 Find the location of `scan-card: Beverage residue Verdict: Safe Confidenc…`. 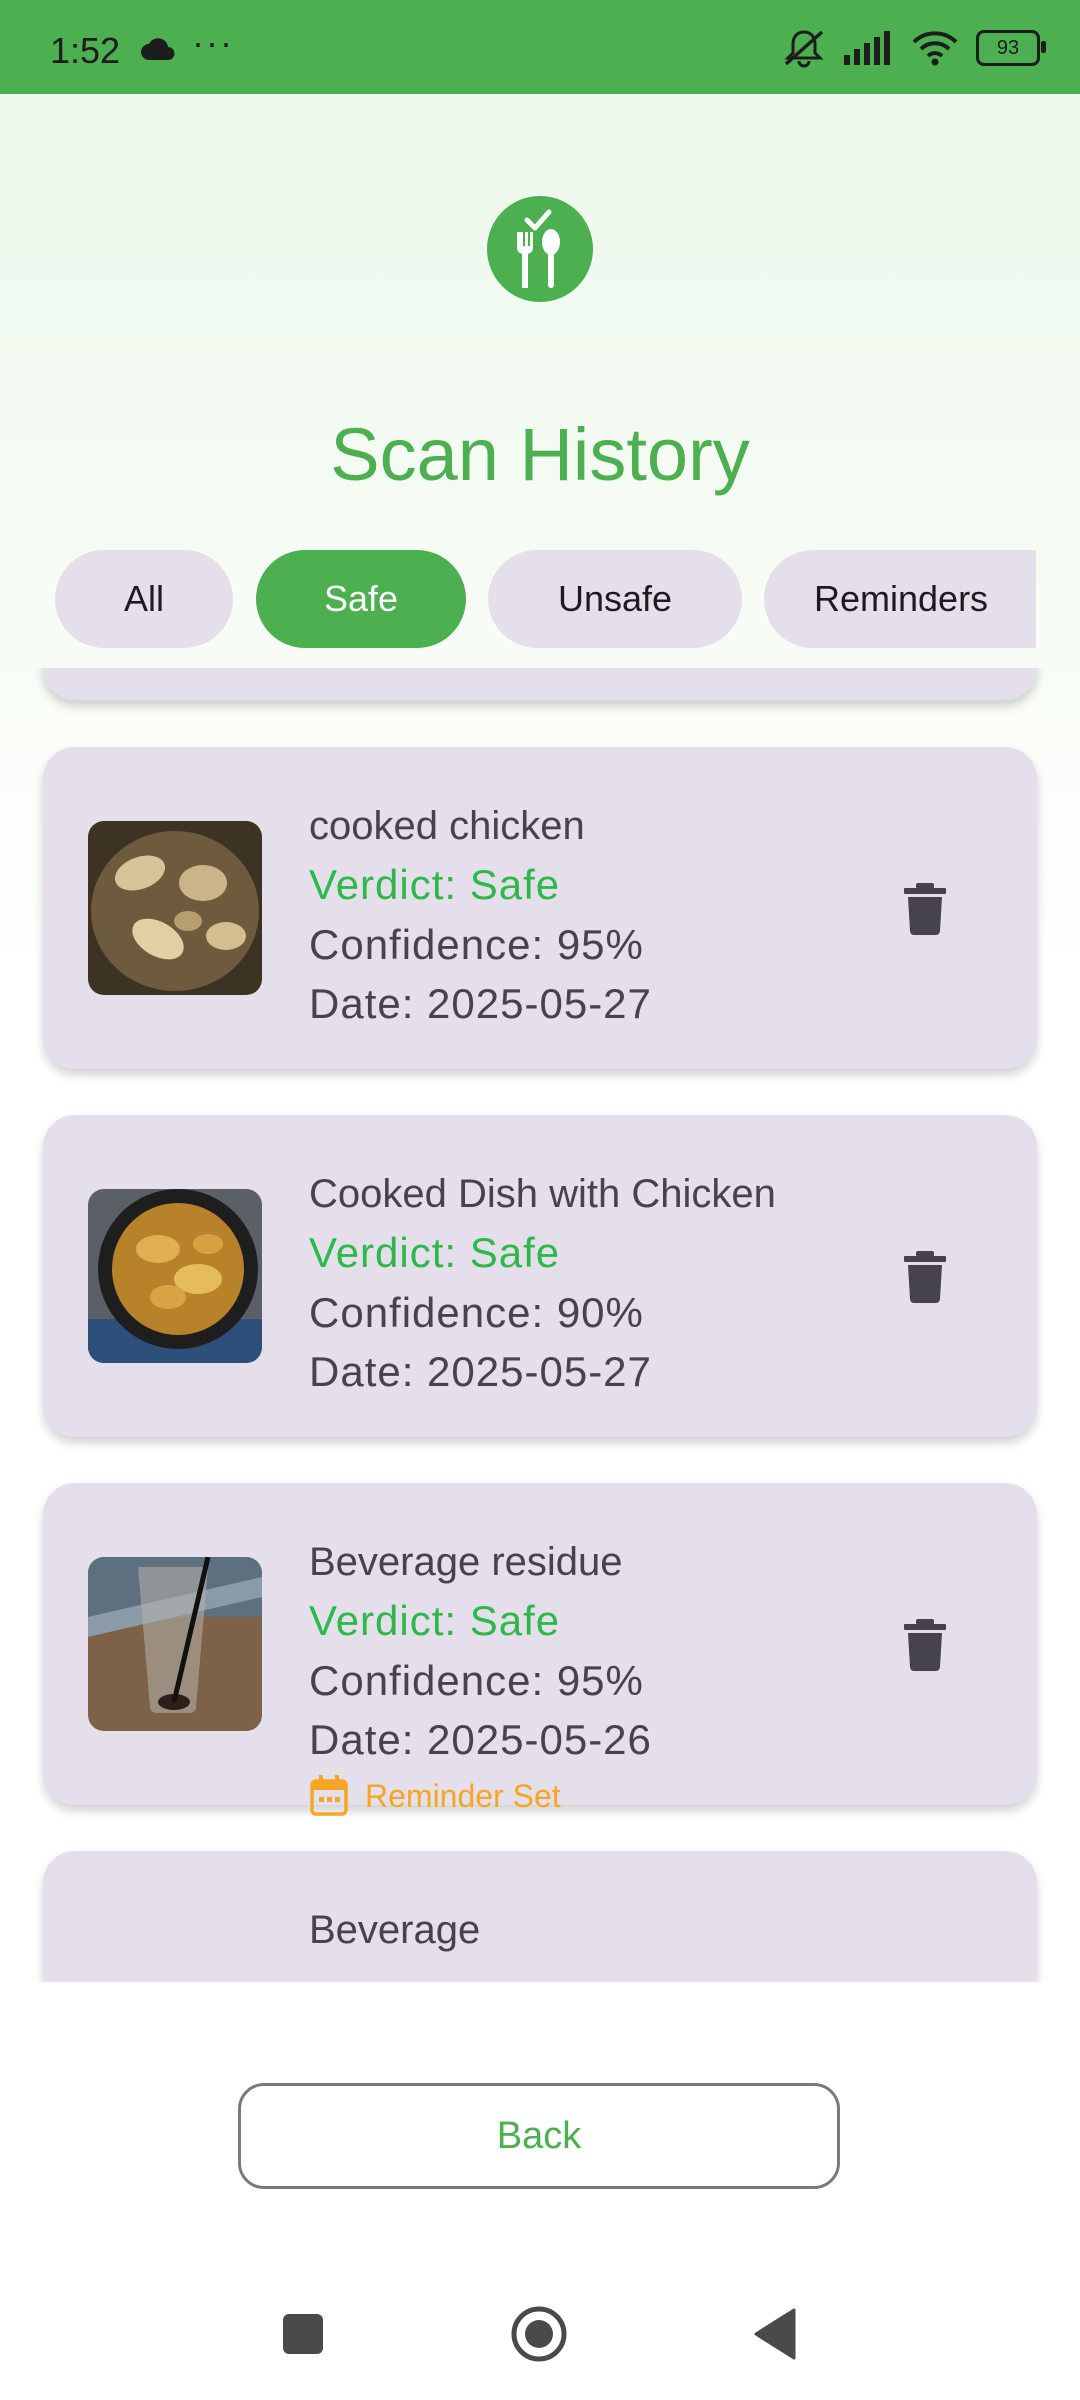

scan-card: Beverage residue Verdict: Safe Confidenc… is located at coordinates (540, 1649).